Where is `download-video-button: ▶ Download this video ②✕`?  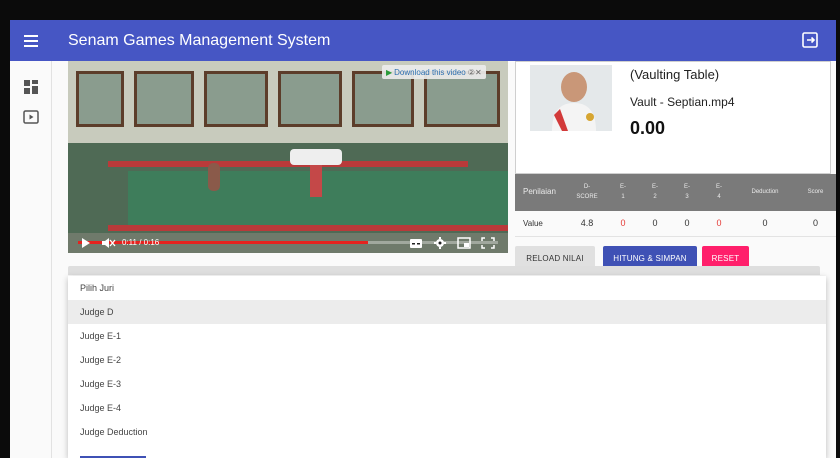 download-video-button: ▶ Download this video ②✕ is located at coordinates (434, 72).